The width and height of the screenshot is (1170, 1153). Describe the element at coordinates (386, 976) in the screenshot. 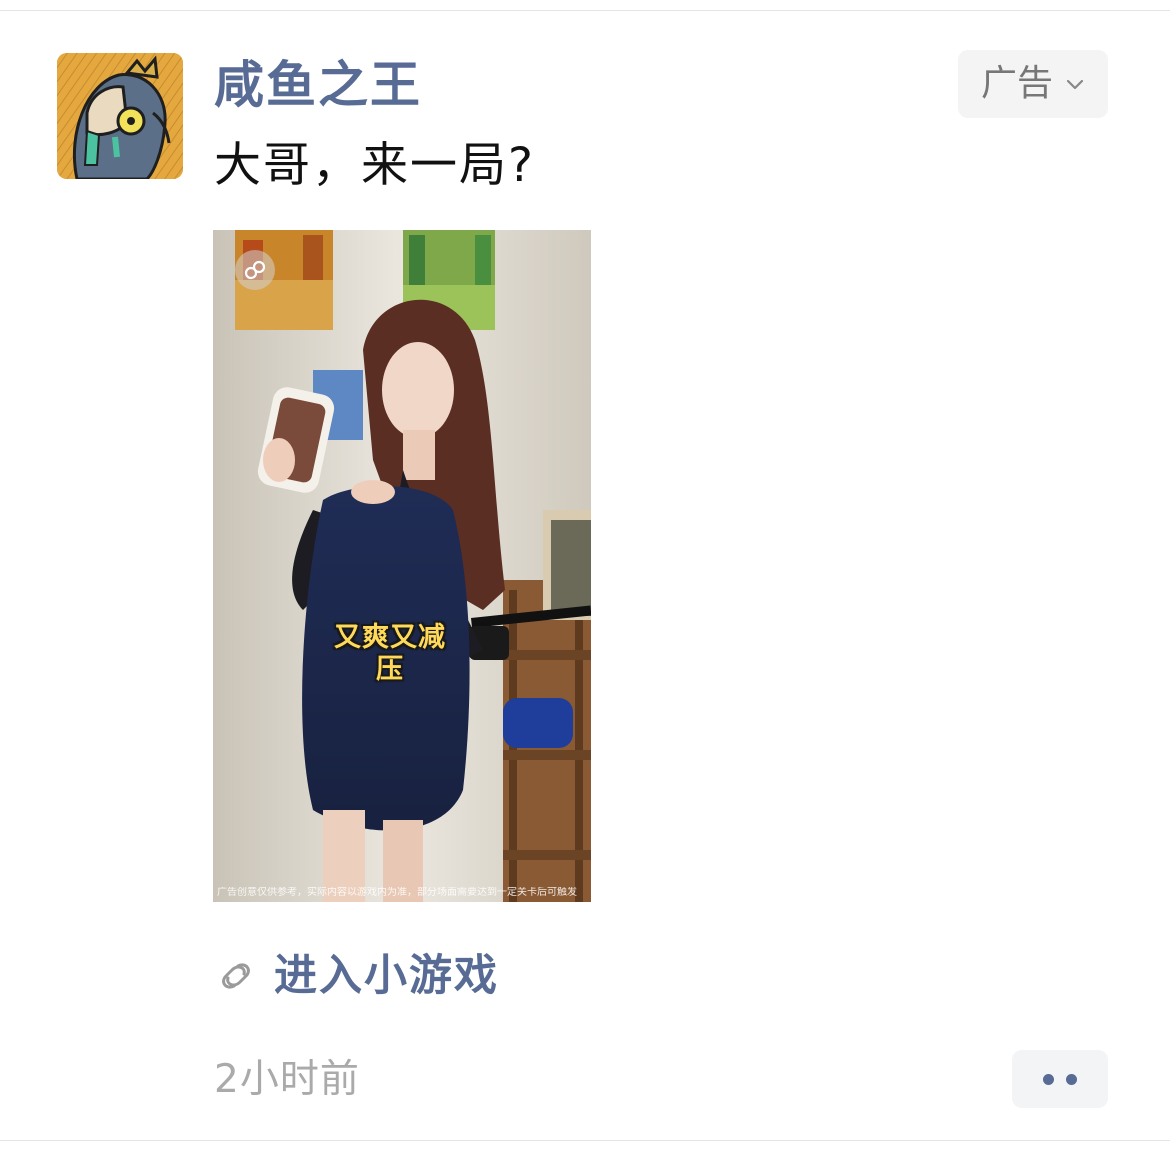

I see `enter-mini-game-label: 进入小游戏` at that location.